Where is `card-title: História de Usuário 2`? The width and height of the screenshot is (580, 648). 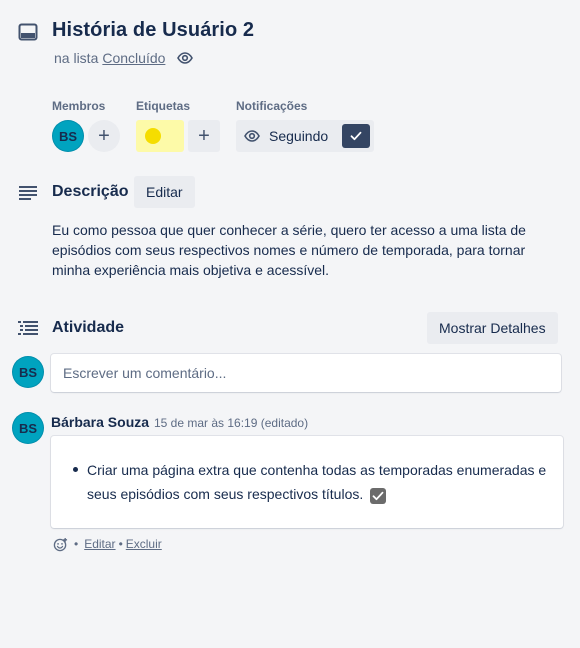 card-title: História de Usuário 2 is located at coordinates (153, 30).